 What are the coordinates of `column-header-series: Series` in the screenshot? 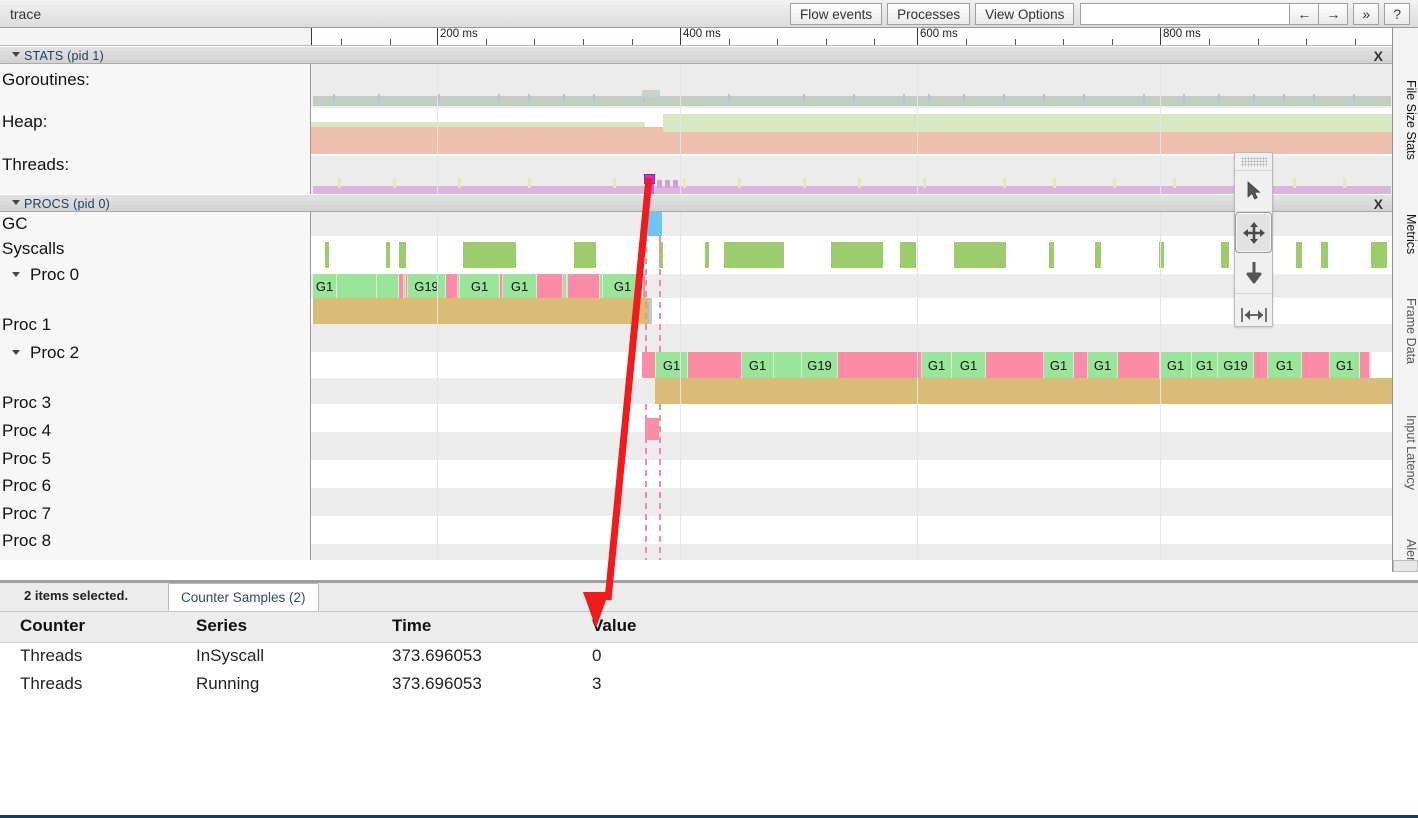 It's located at (221, 626).